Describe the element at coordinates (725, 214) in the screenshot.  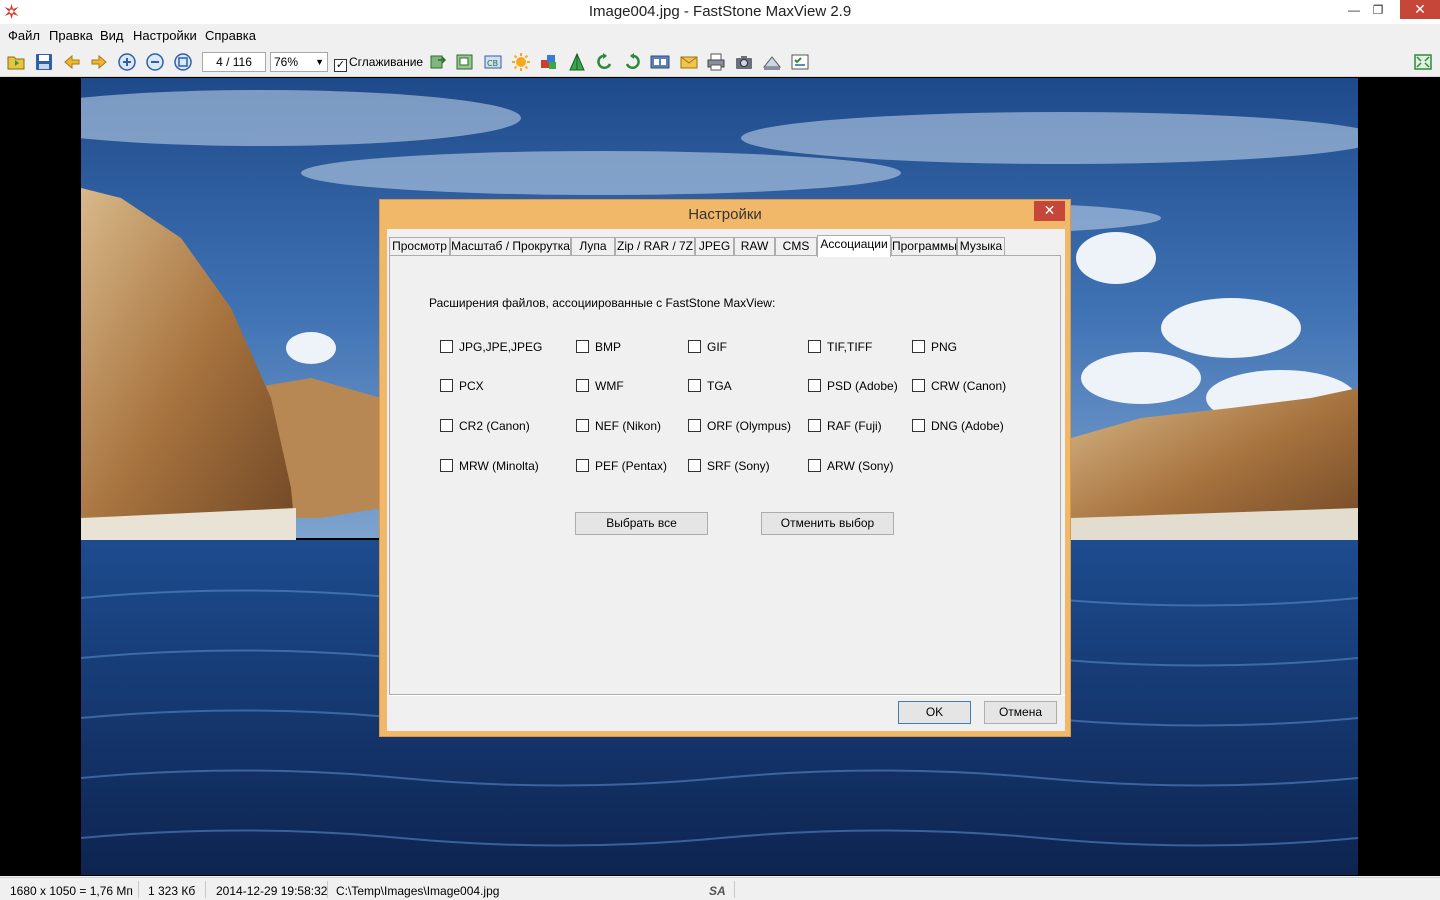
I see `dialog-title: Настройки` at that location.